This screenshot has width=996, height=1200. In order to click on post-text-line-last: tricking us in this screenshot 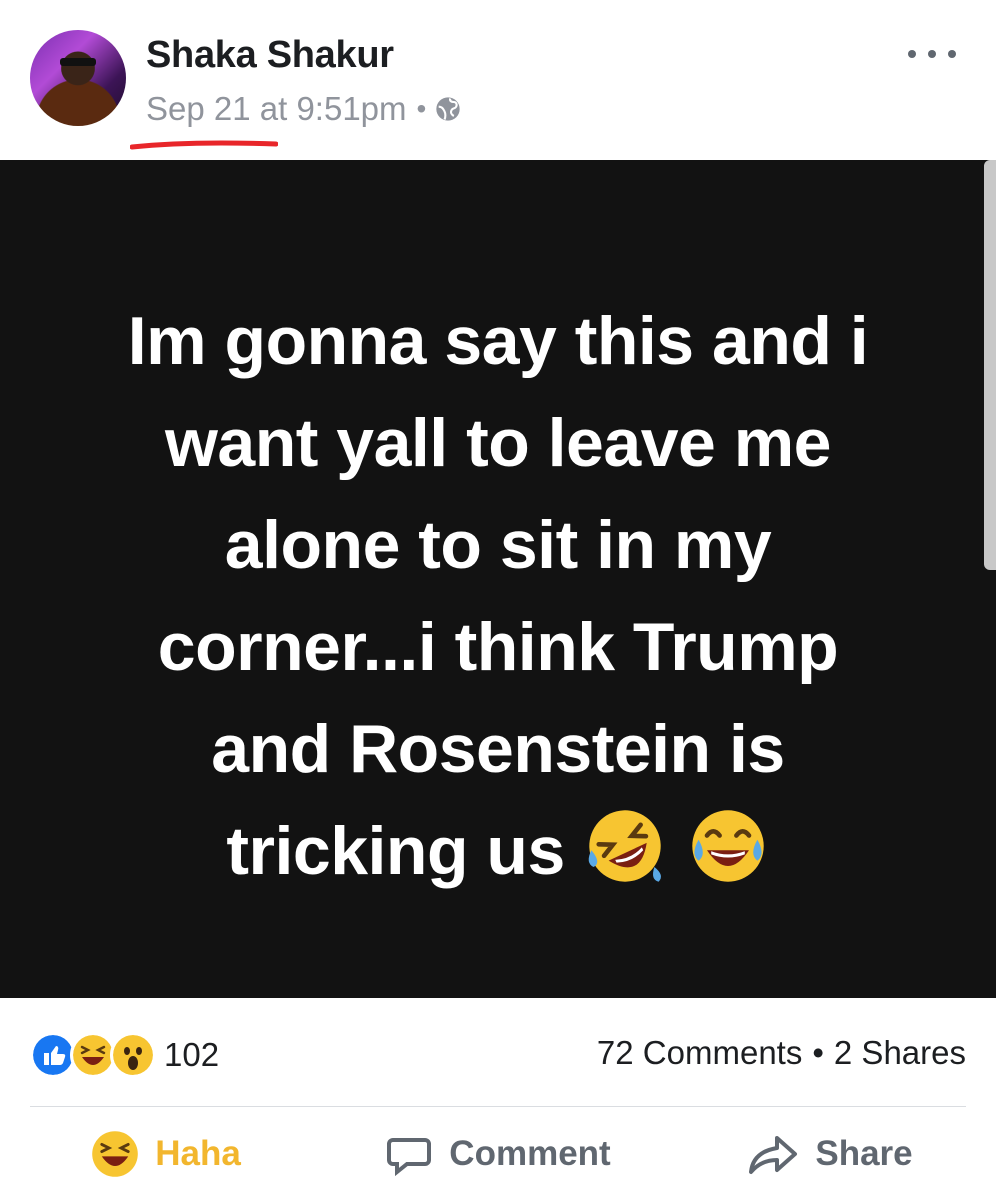, I will do `click(498, 851)`.